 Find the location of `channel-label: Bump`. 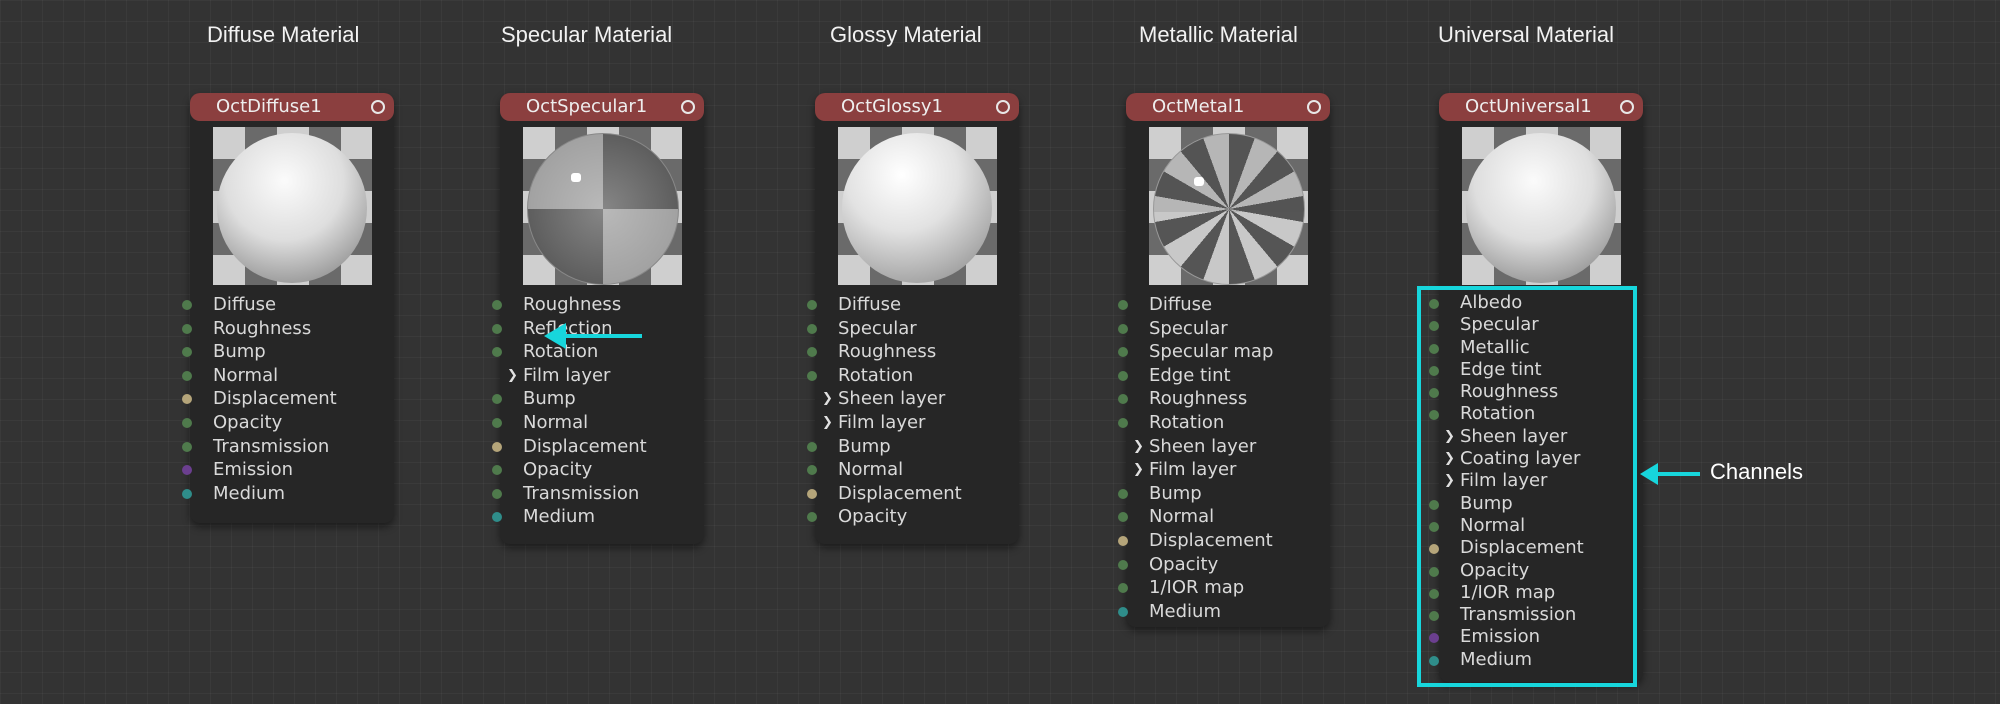

channel-label: Bump is located at coordinates (239, 352).